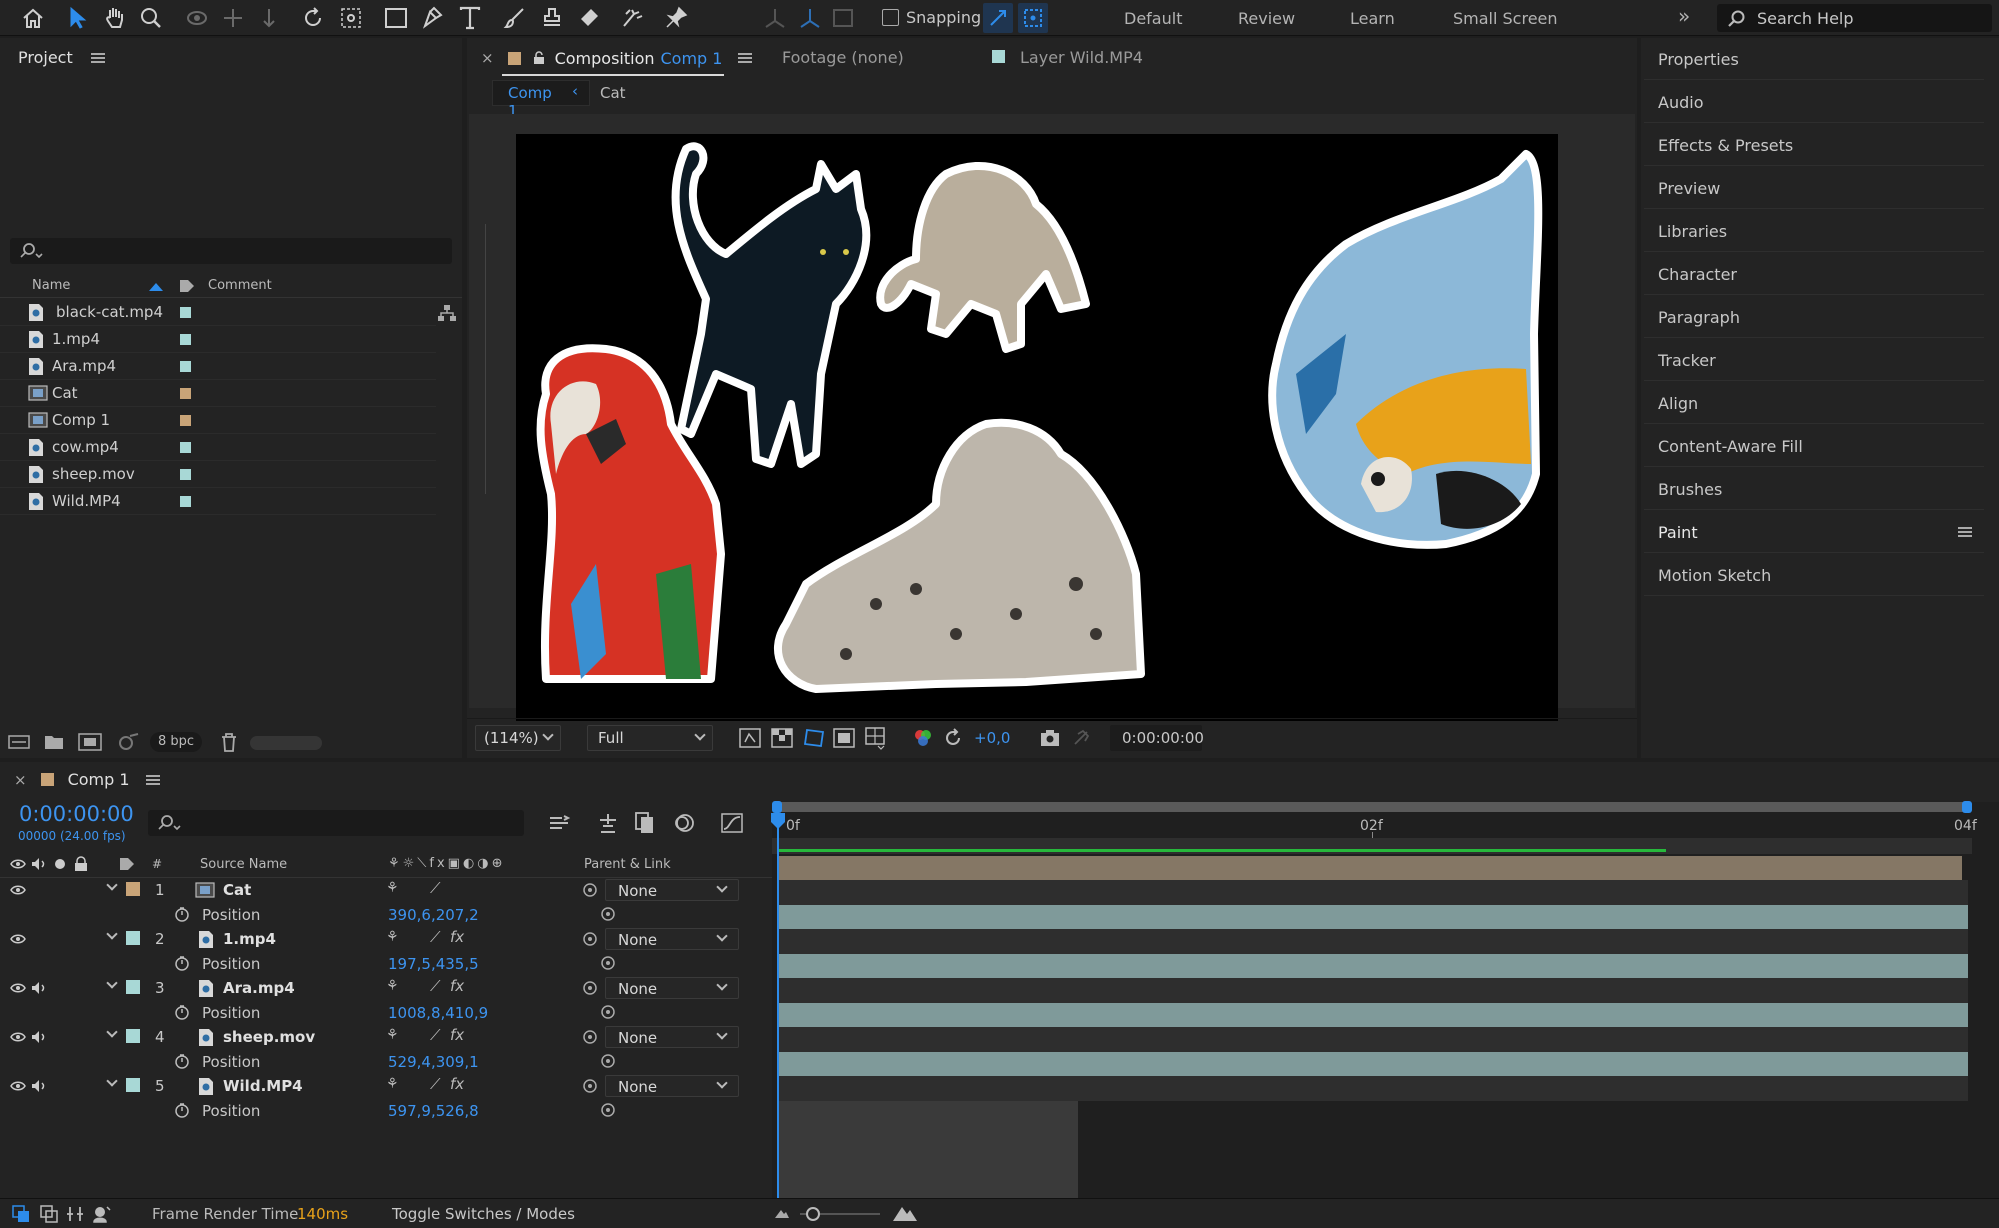 Image resolution: width=1999 pixels, height=1228 pixels. Describe the element at coordinates (233, 18) in the screenshot. I see `pan-camera-icon` at that location.